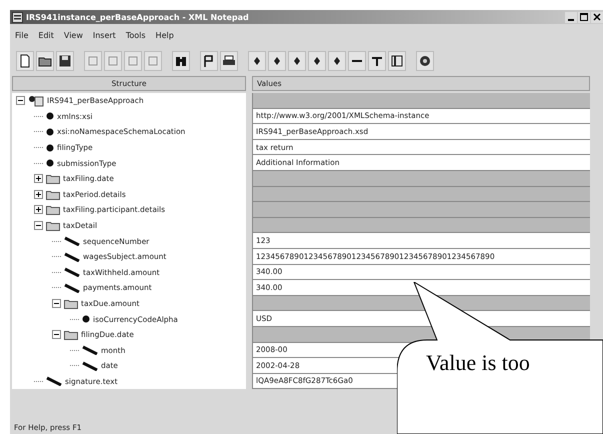  What do you see at coordinates (478, 363) in the screenshot?
I see `callout-text: Value is too` at bounding box center [478, 363].